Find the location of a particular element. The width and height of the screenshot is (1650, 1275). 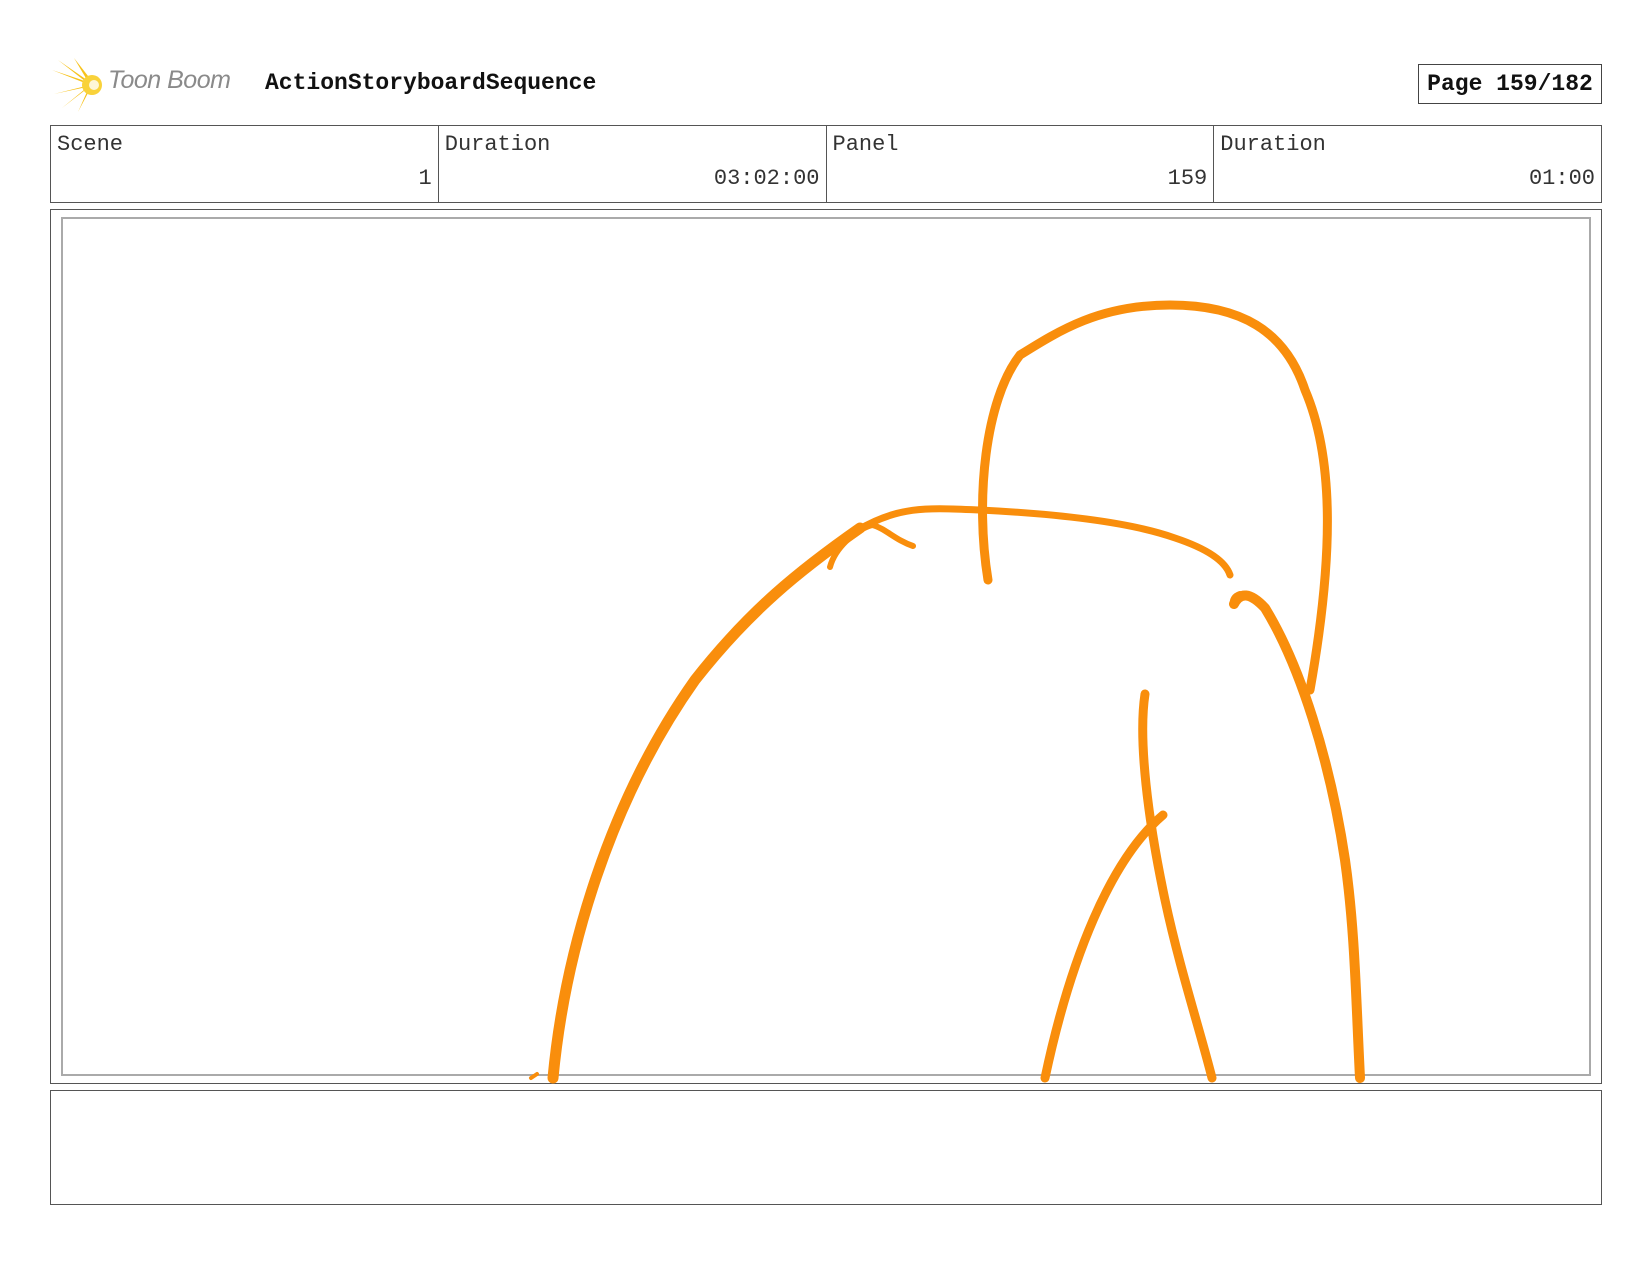

sketch-stroke-arm is located at coordinates (1177, 886).